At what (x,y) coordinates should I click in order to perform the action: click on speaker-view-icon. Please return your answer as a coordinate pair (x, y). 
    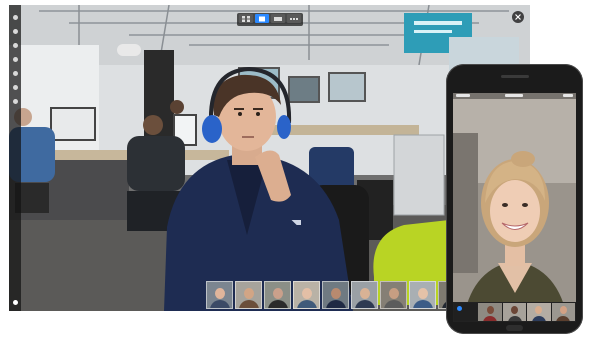
    Looking at the image, I should click on (262, 18).